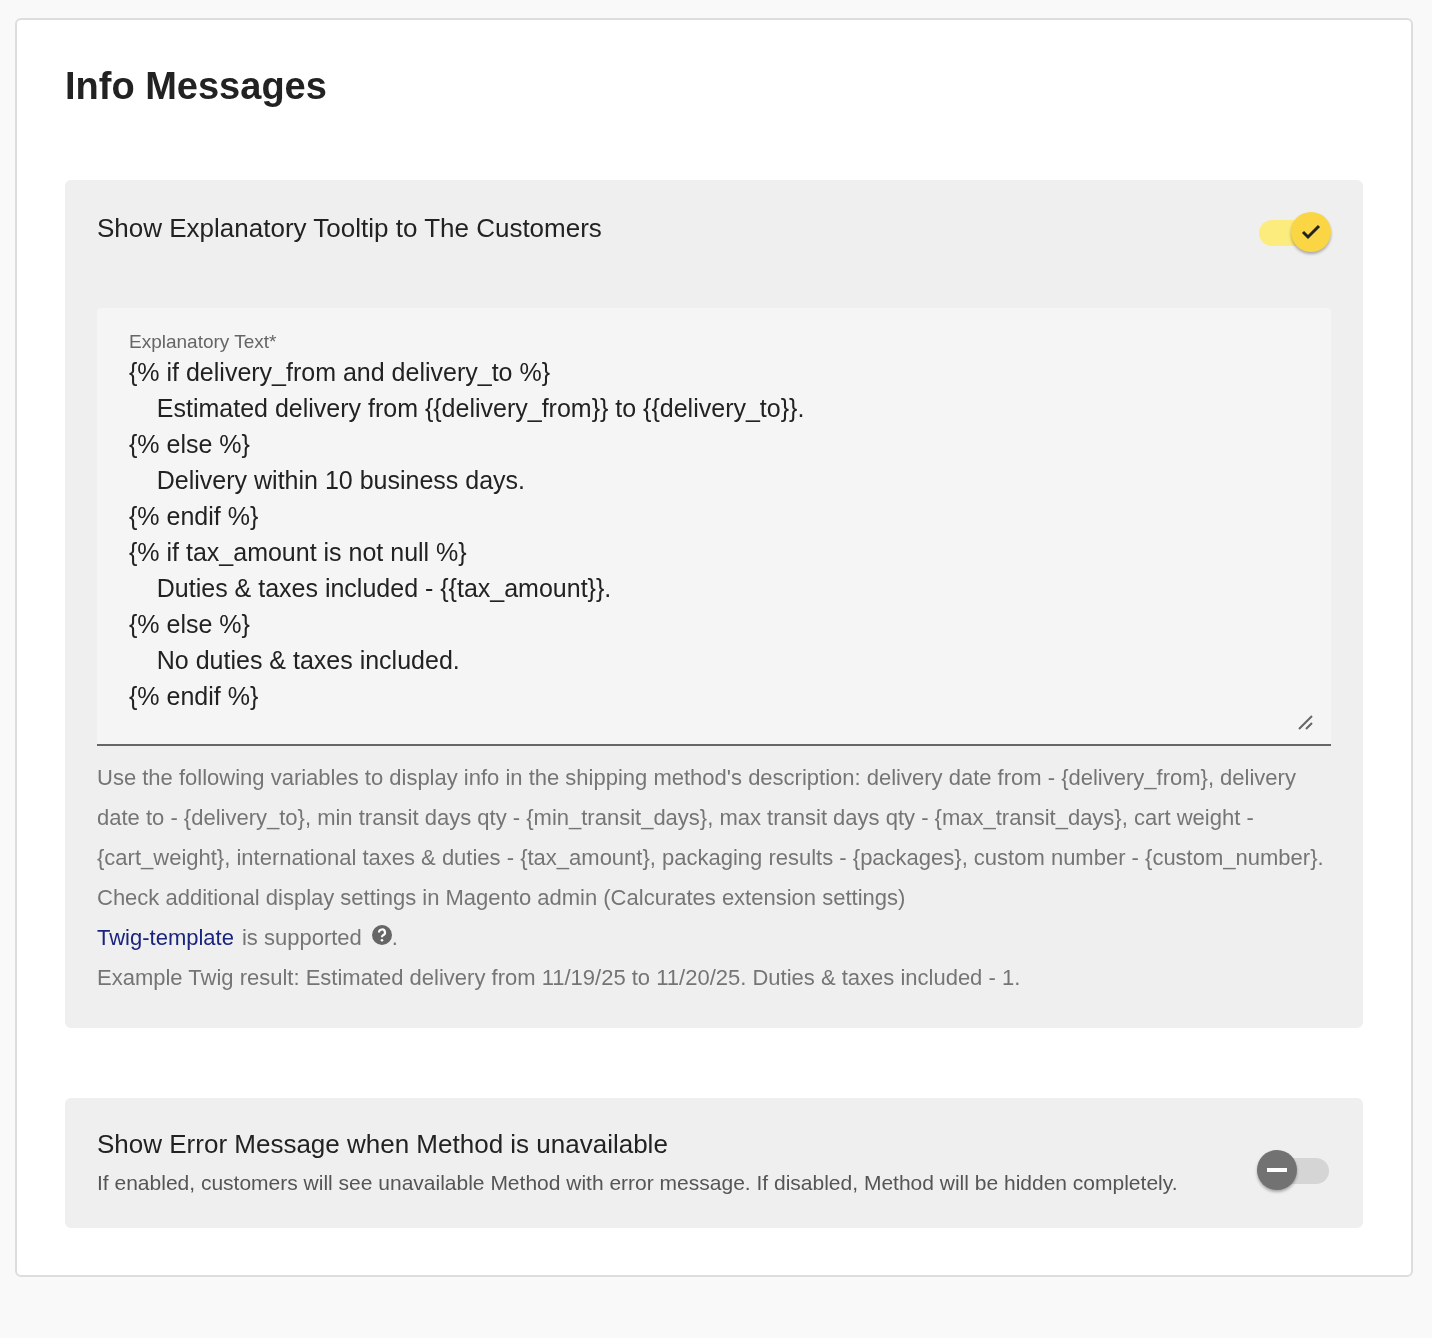 The width and height of the screenshot is (1432, 1338). What do you see at coordinates (383, 1144) in the screenshot?
I see `setting-title: Show Error Message when Method is unavailable` at bounding box center [383, 1144].